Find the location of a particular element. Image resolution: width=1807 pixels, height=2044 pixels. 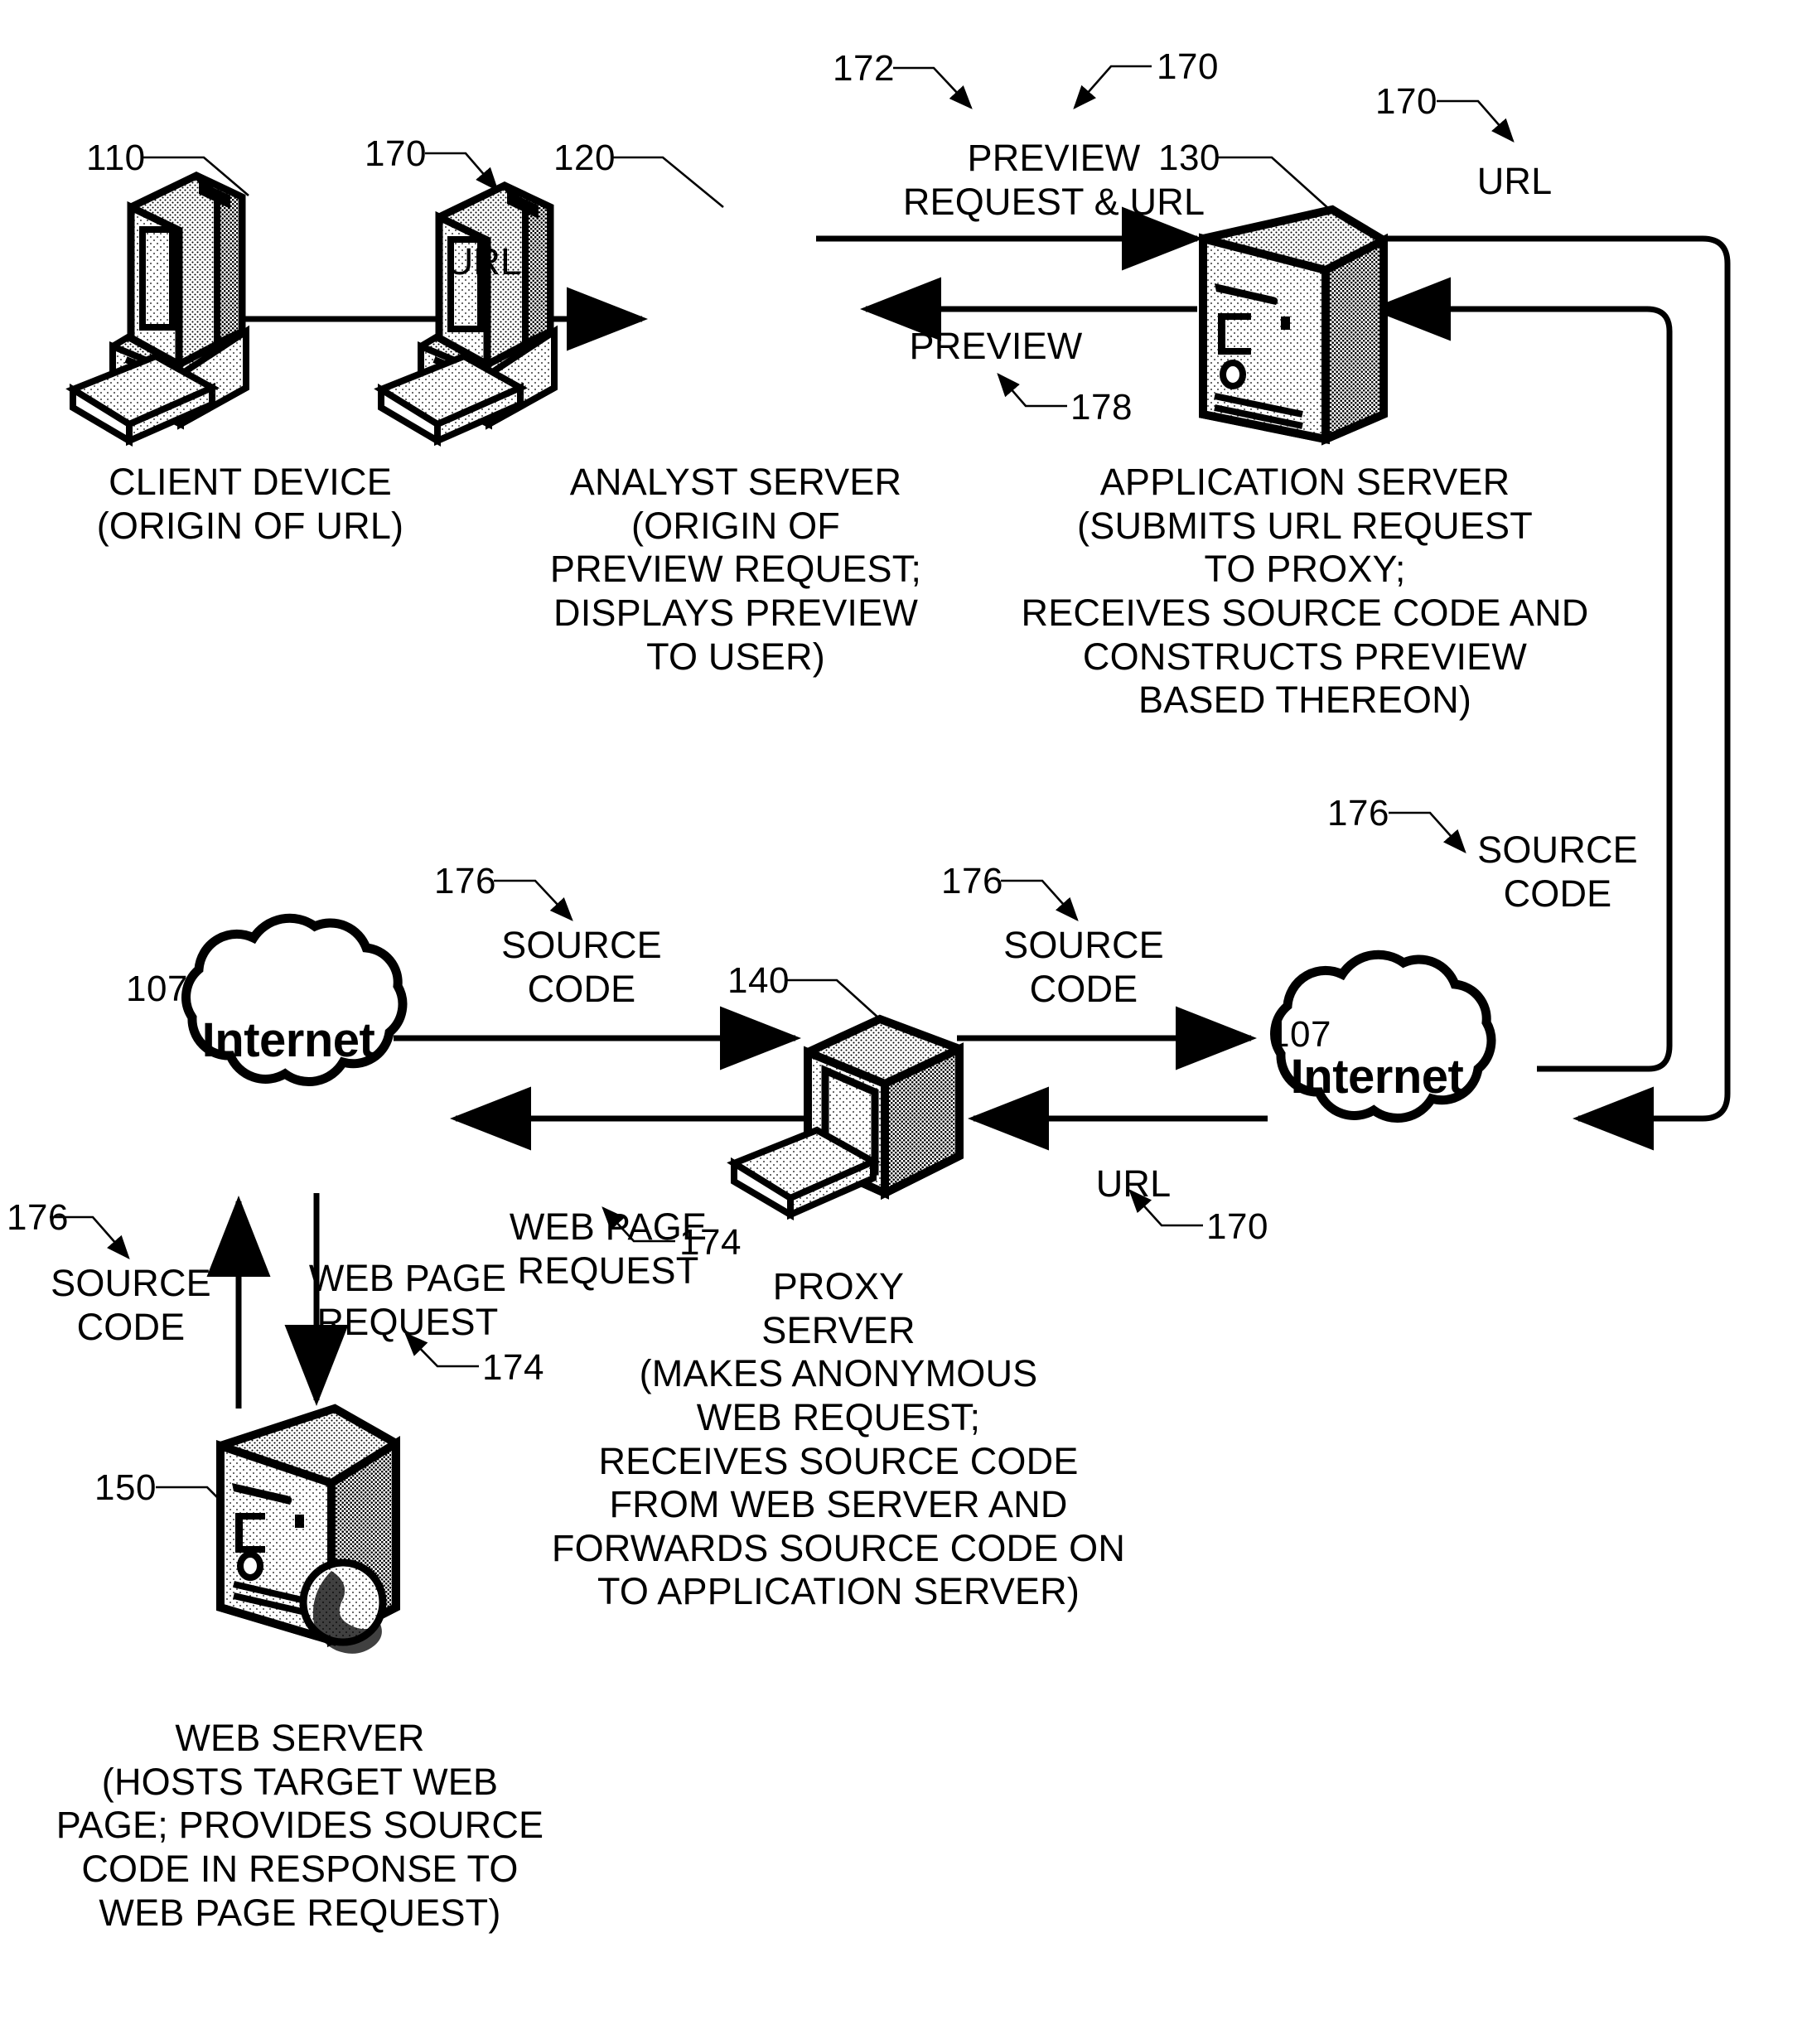

desktop-computer-icon-client is located at coordinates (157, 309).